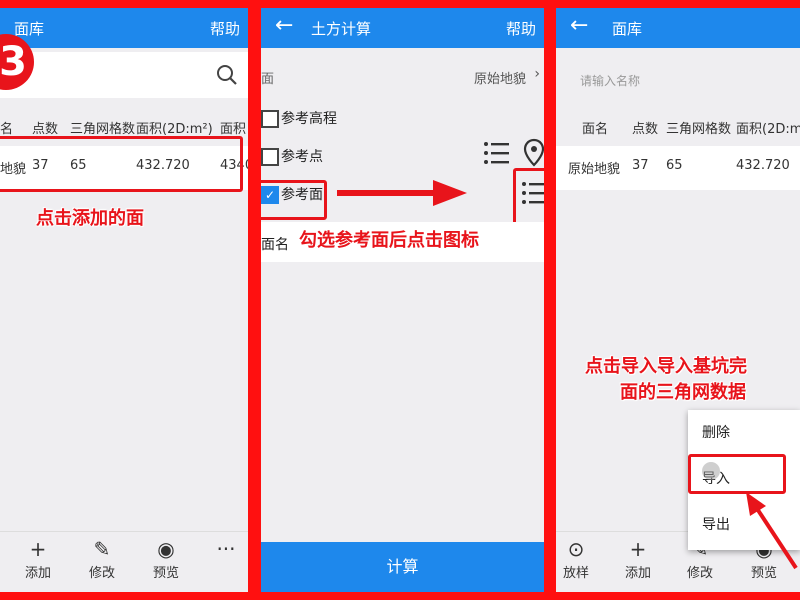 This screenshot has width=800, height=600. Describe the element at coordinates (499, 79) in the screenshot. I see `face-value: 原始地貌` at that location.